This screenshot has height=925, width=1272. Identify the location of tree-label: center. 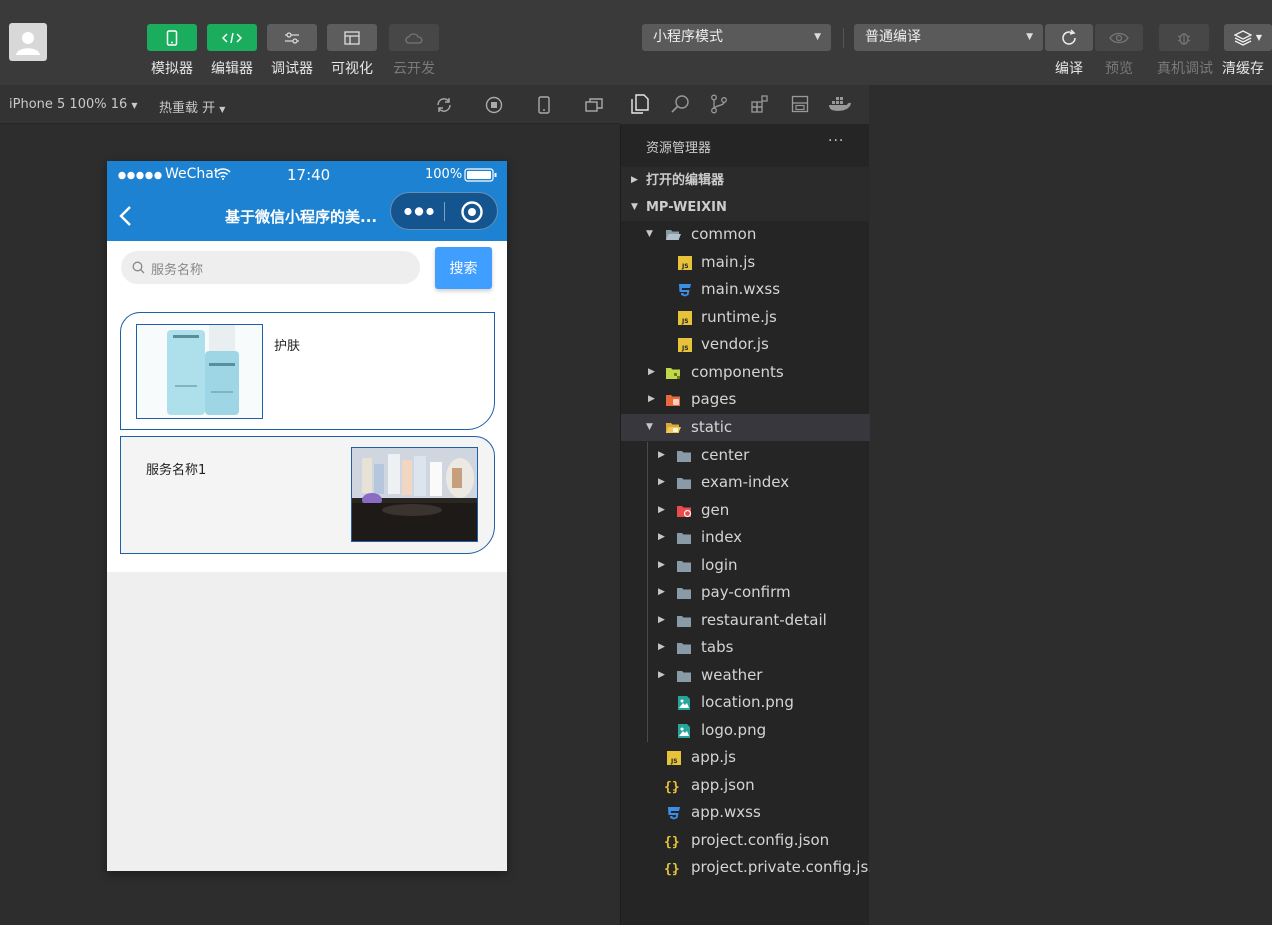
(725, 455).